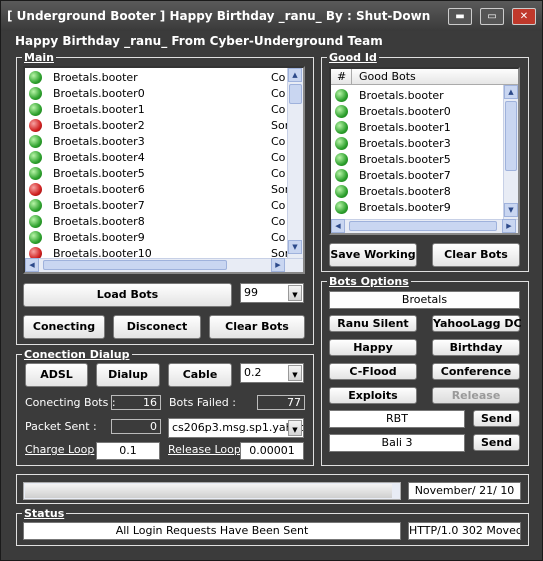  I want to click on good-bots-hscroll: ◀ ▶, so click(424, 226).